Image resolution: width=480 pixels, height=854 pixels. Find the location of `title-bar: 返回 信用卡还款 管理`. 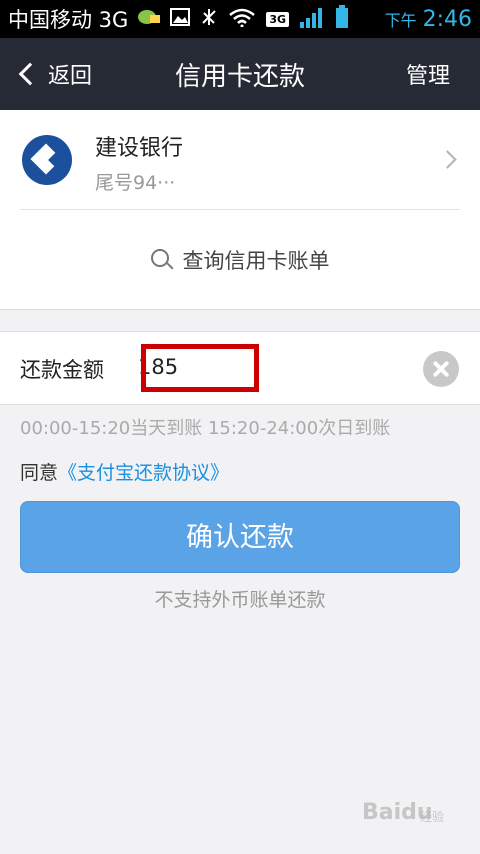

title-bar: 返回 信用卡还款 管理 is located at coordinates (240, 74).